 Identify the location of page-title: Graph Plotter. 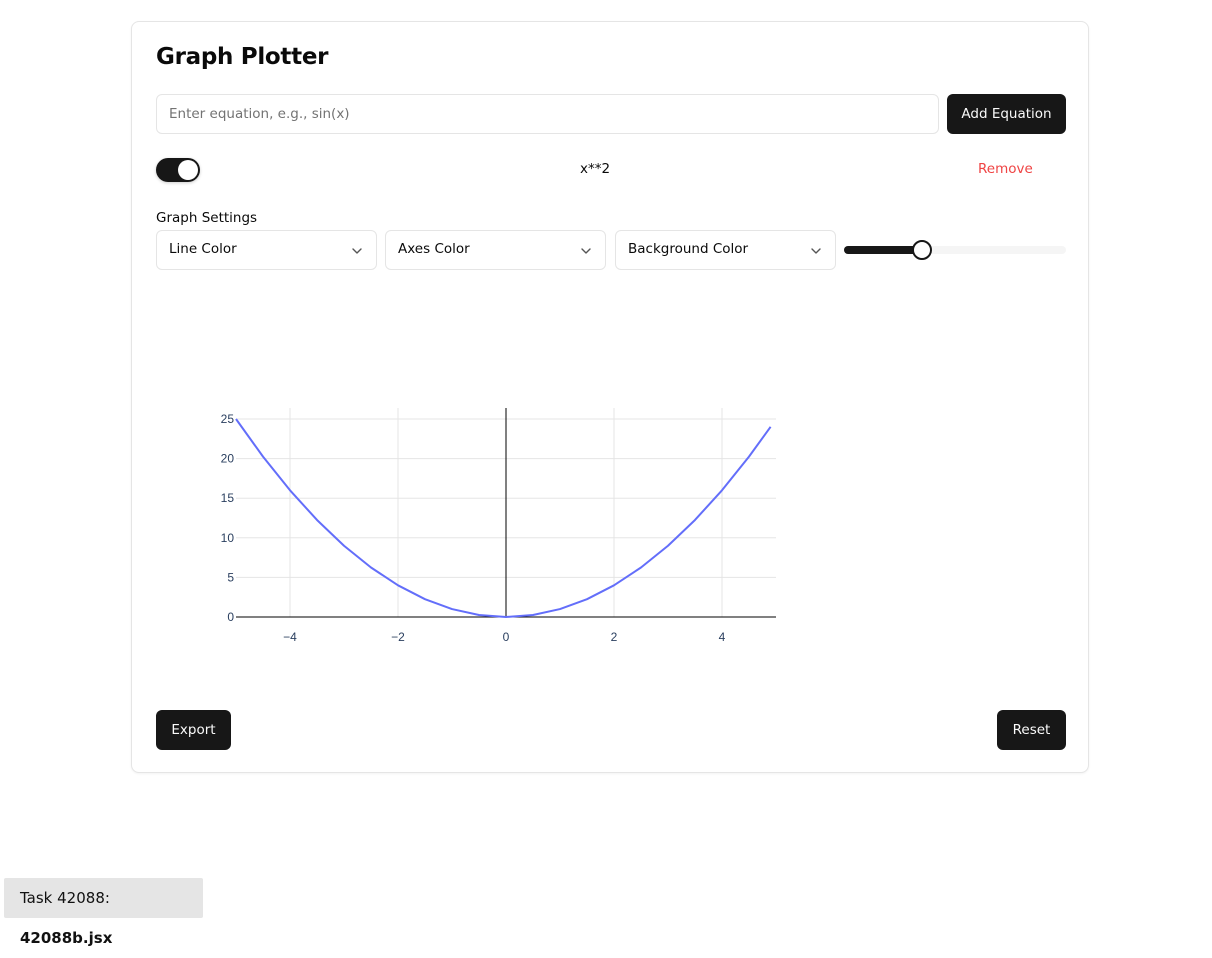
(242, 57).